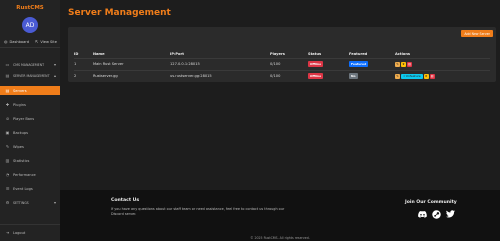  I want to click on dashboard-icon: ◍, so click(6, 41).